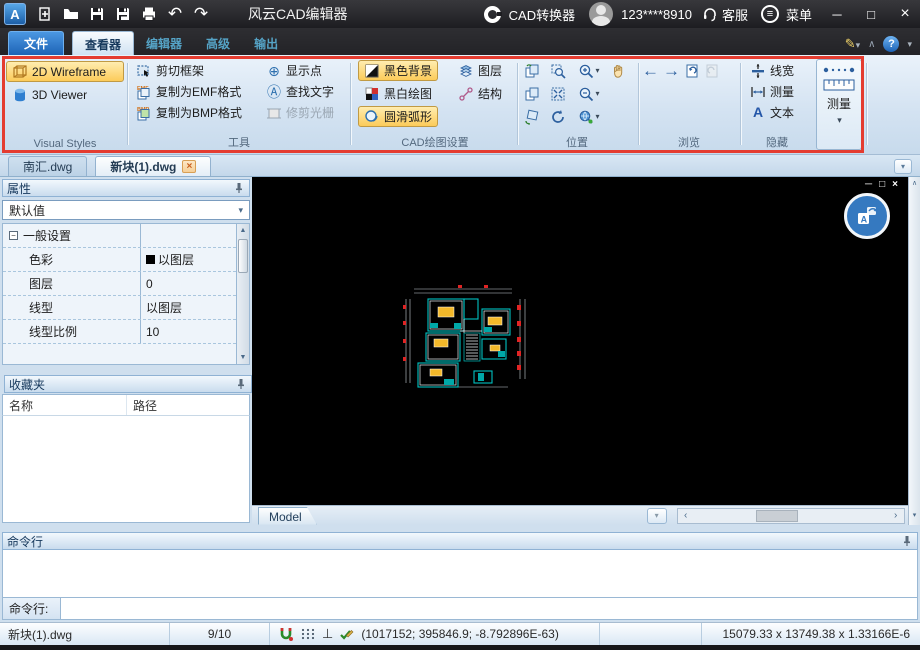 Image resolution: width=920 pixels, height=650 pixels. I want to click on zoom-extents-button: ▾, so click(589, 117).